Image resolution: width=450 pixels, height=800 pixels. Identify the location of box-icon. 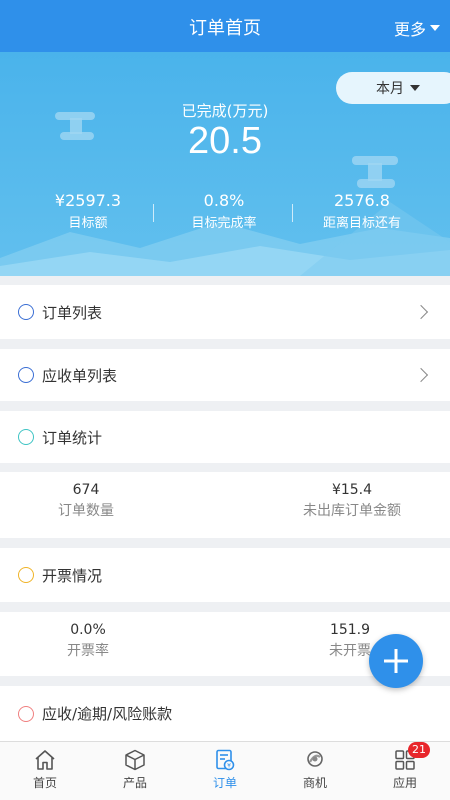
(135, 760).